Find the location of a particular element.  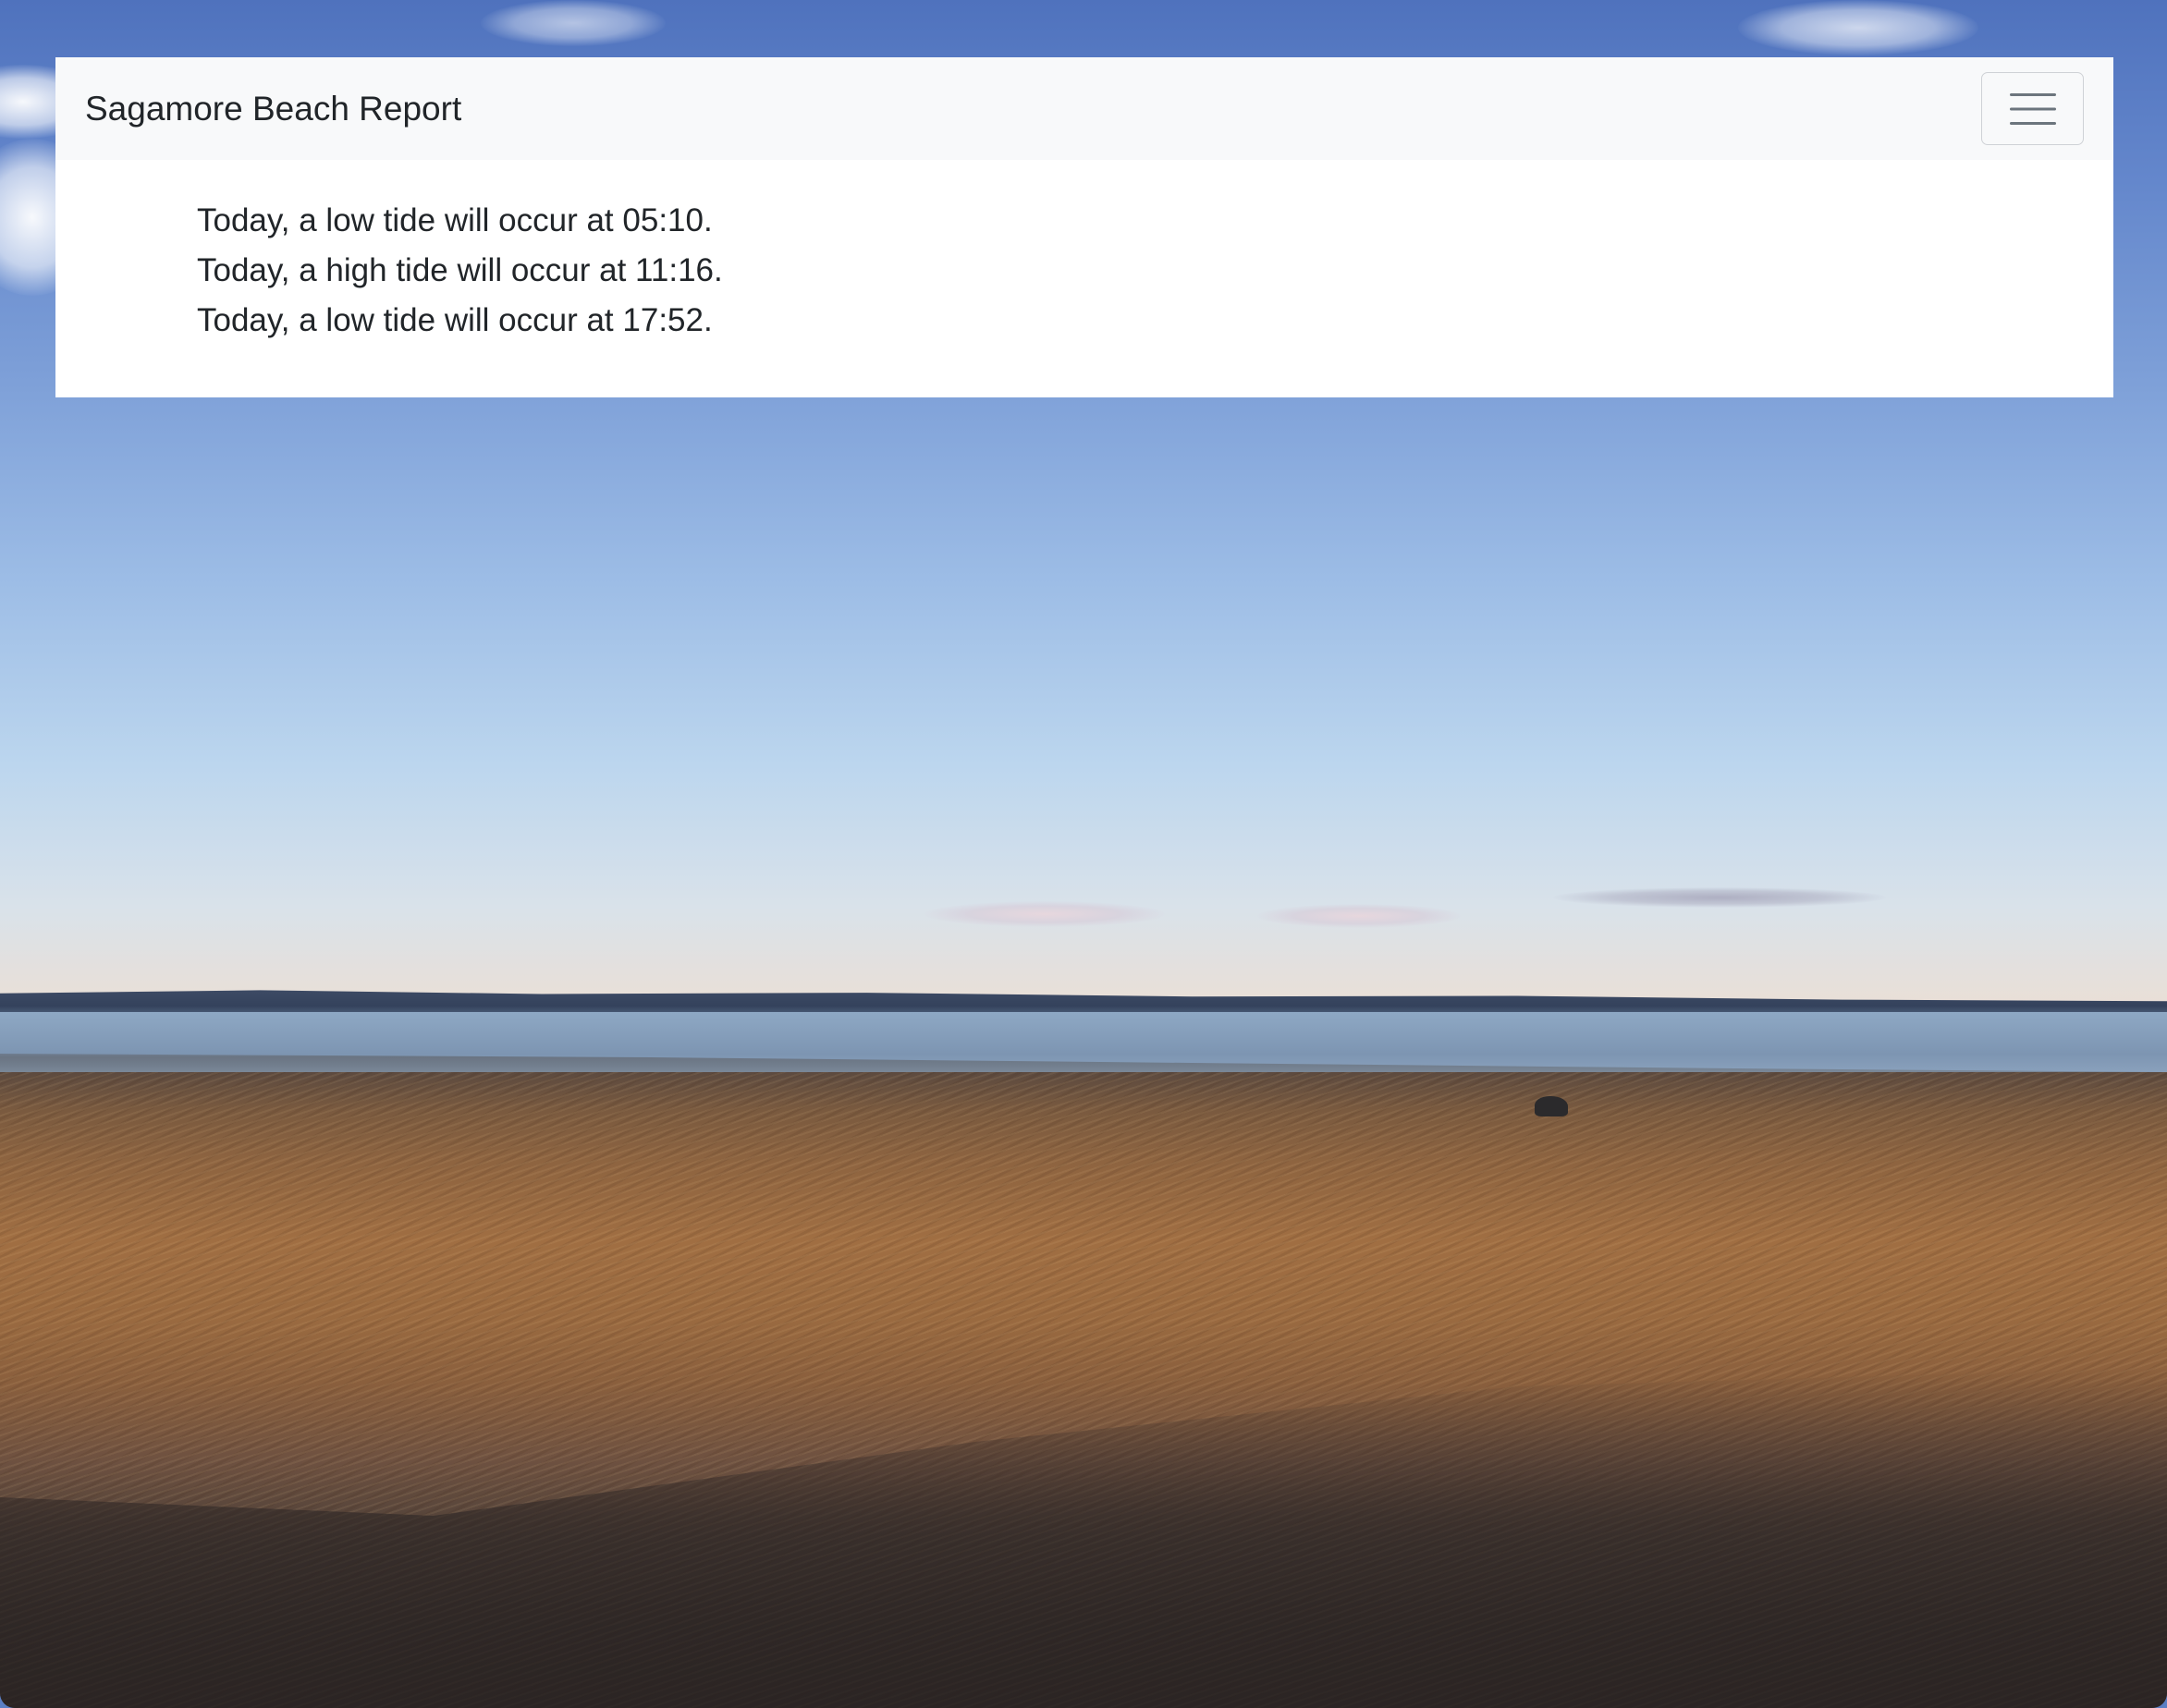

tide-item: Today, a high tide will occur at 11:16. is located at coordinates (460, 270).